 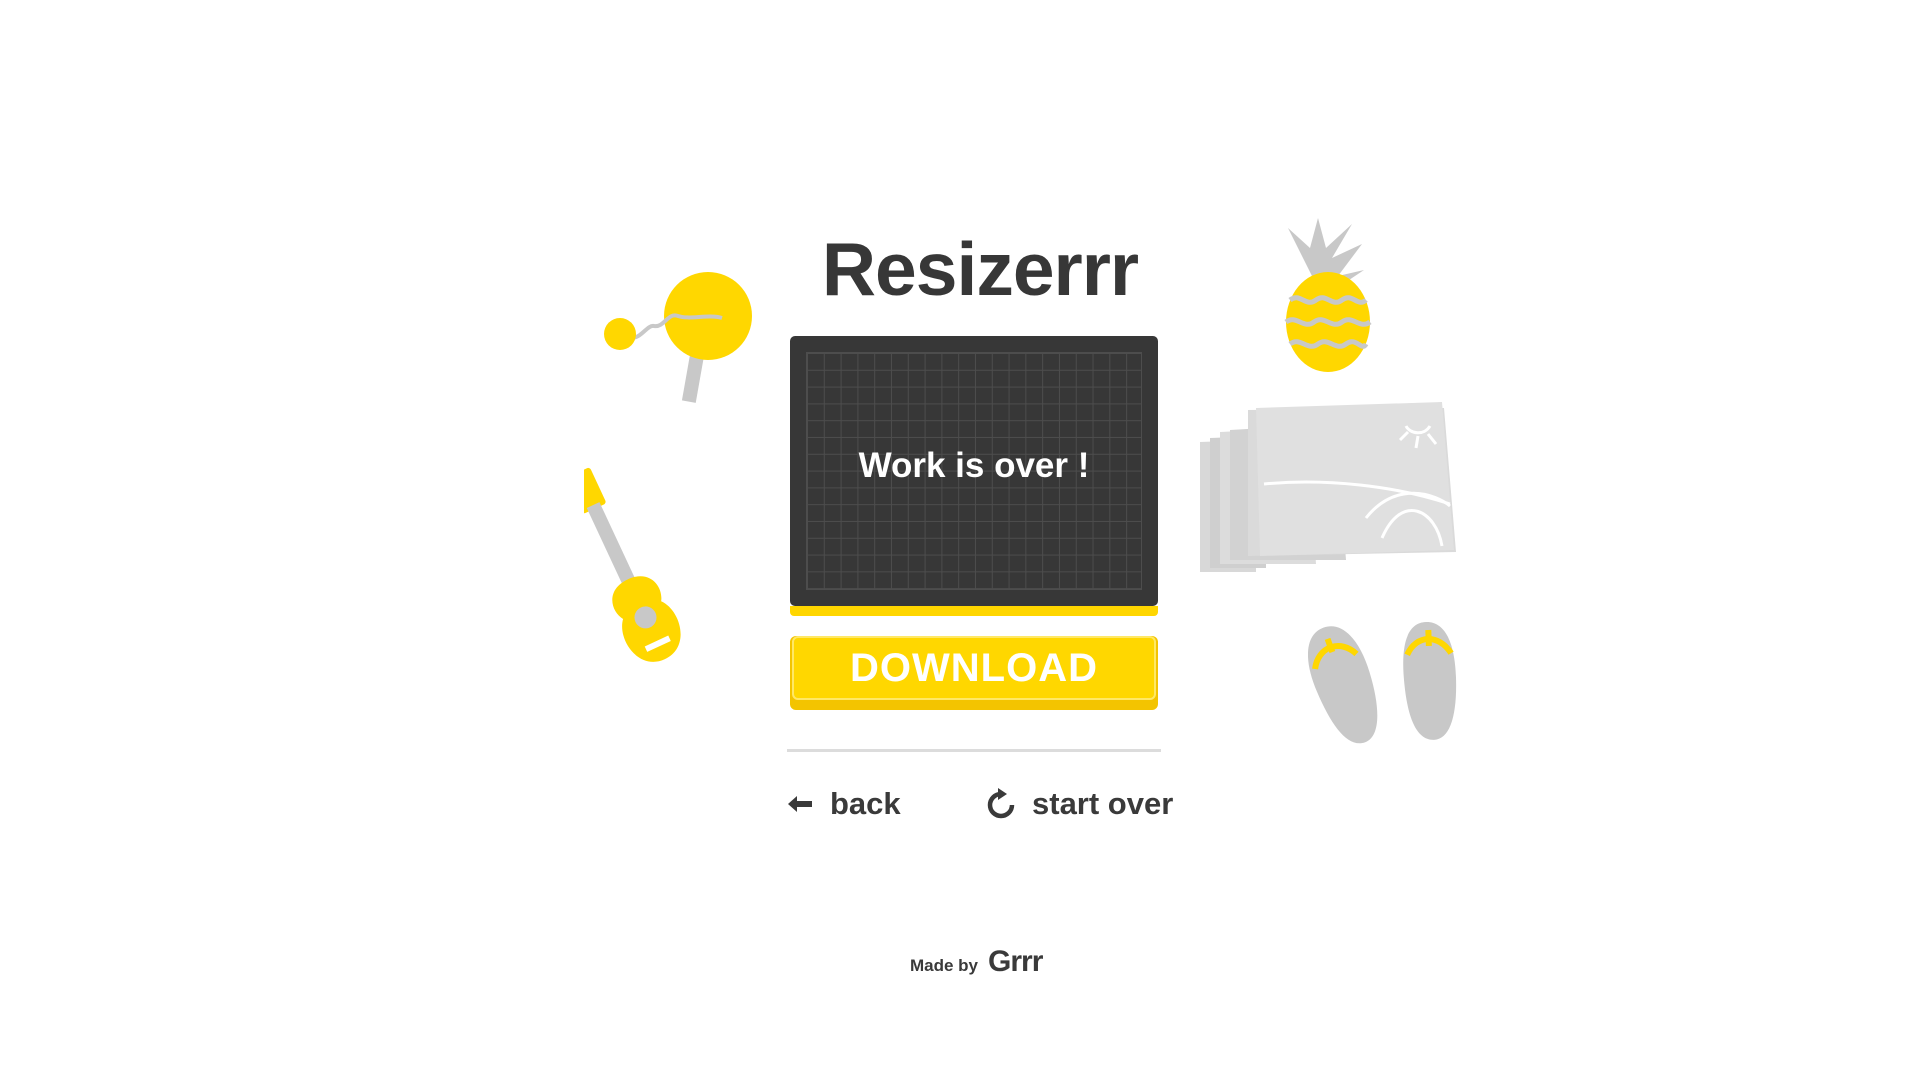 I want to click on pineapple-icon, so click(x=1328, y=295).